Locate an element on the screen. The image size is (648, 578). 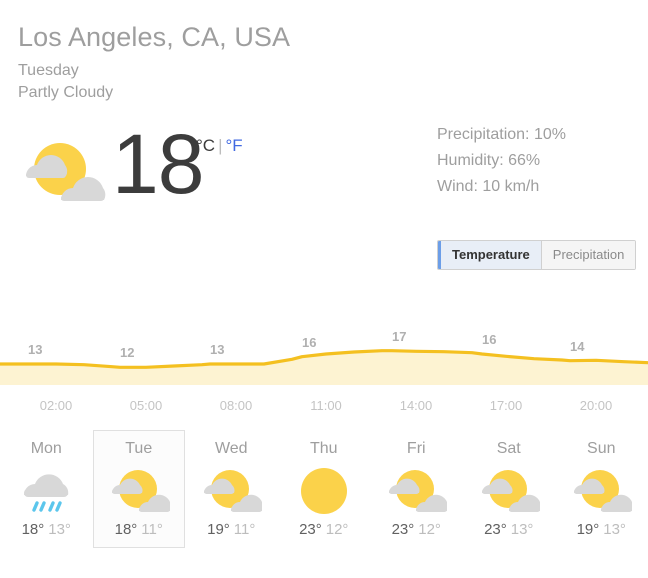
forecast-day-sat: Sat 23° 13° is located at coordinates (509, 489).